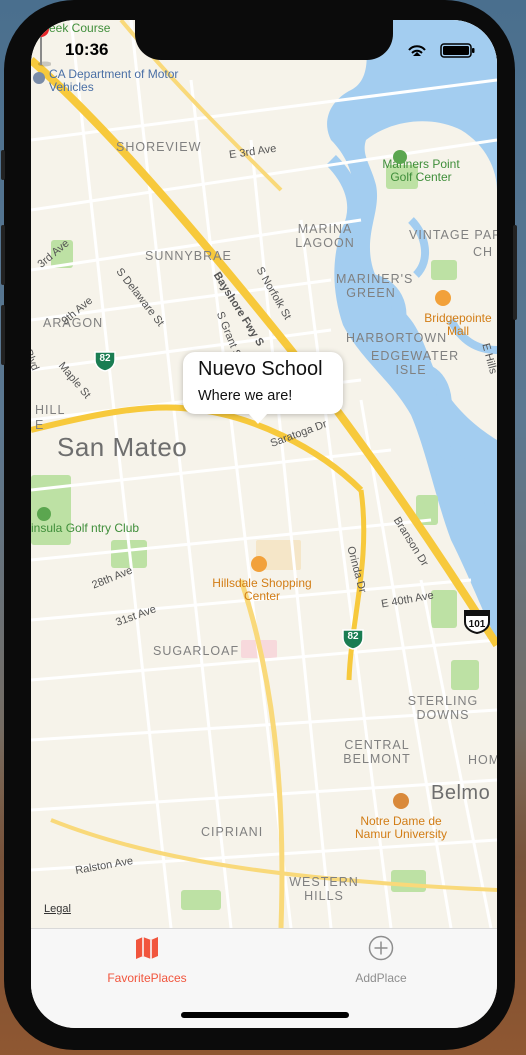  What do you see at coordinates (41, 44) in the screenshot?
I see `map-pin-icon` at bounding box center [41, 44].